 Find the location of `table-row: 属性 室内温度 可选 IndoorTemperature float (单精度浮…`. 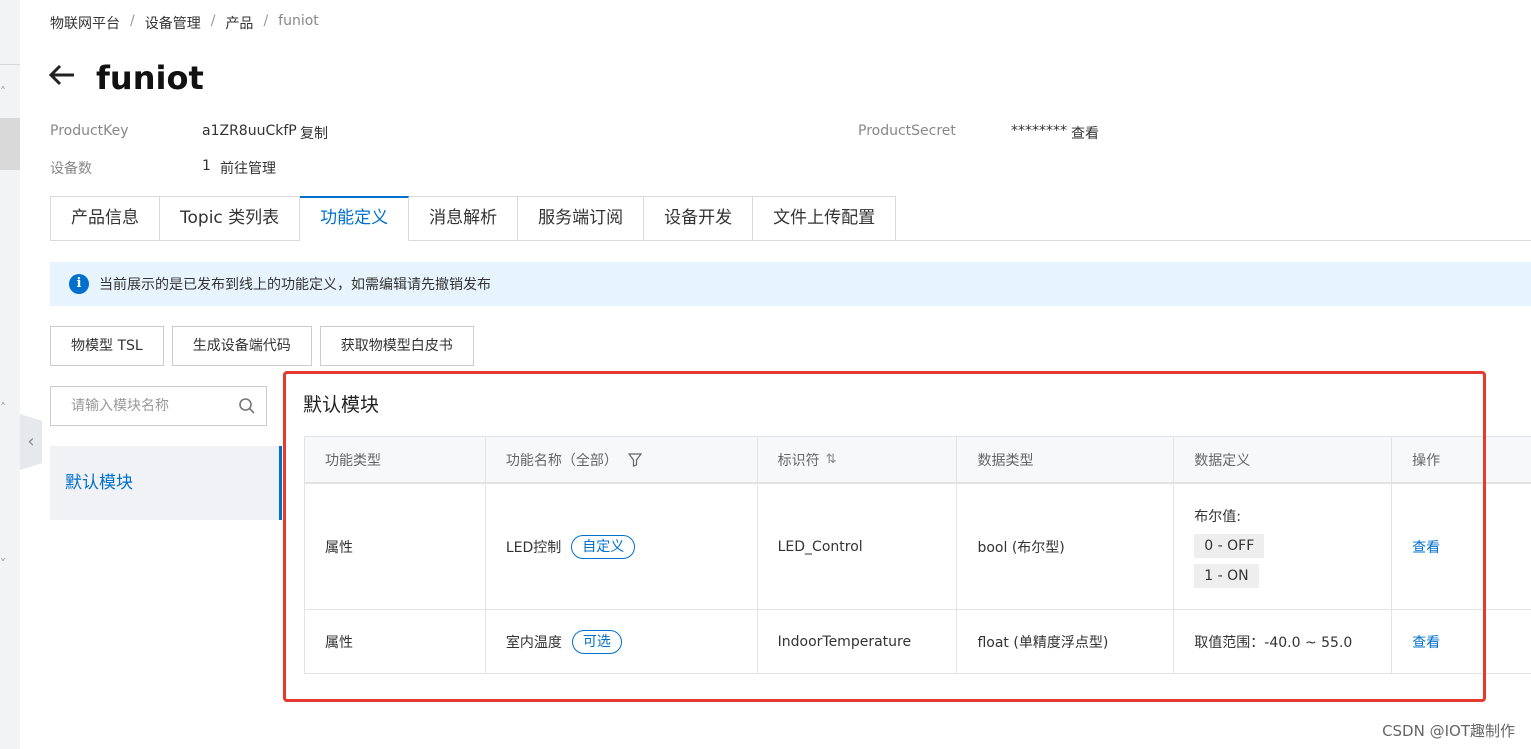

table-row: 属性 室内温度 可选 IndoorTemperature float (单精度浮… is located at coordinates (917, 642).